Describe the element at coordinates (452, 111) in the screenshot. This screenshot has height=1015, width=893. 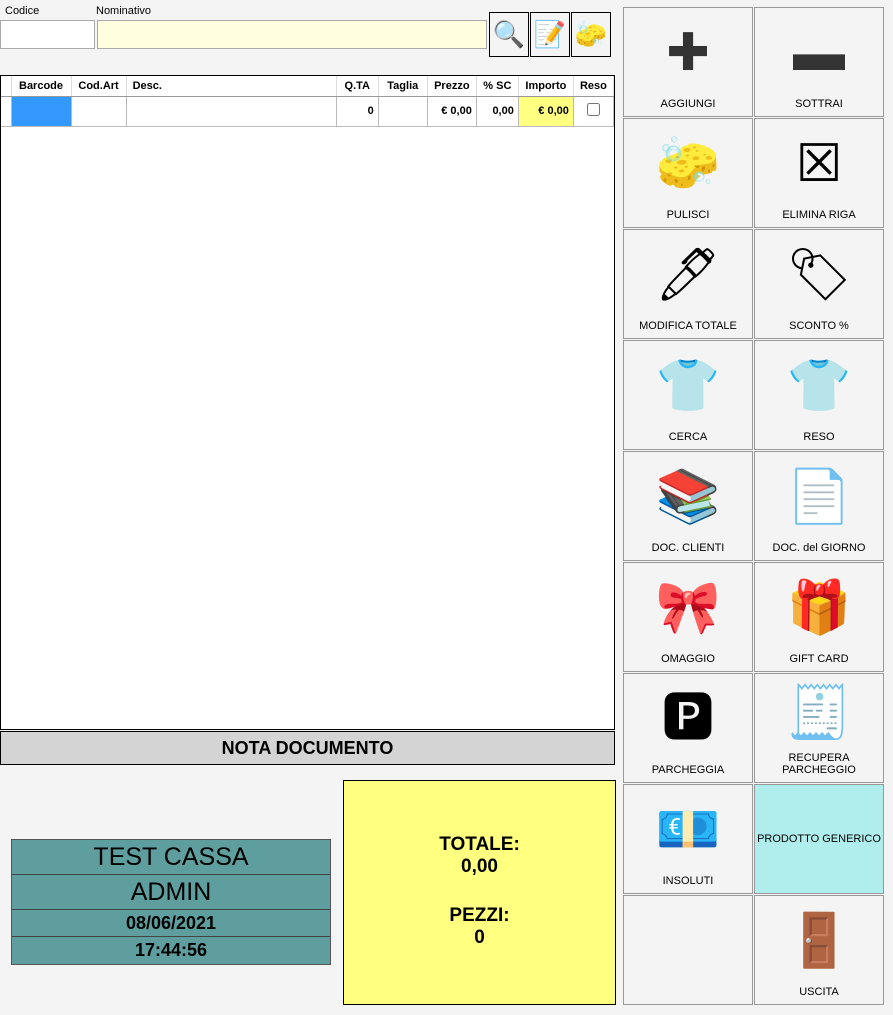
I see `cell-prezzo: € 0,00` at that location.